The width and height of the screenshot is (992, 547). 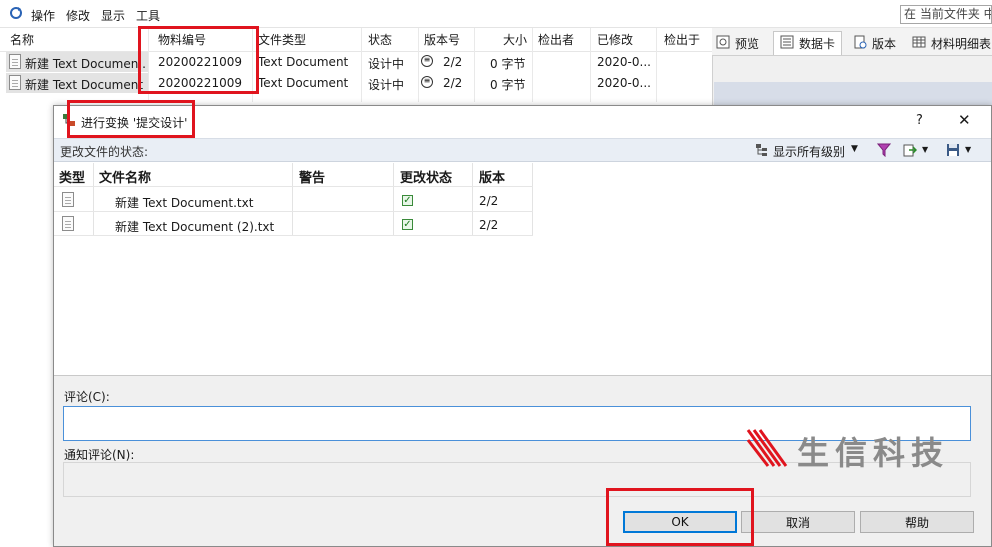 I want to click on export-icon, so click(x=910, y=150).